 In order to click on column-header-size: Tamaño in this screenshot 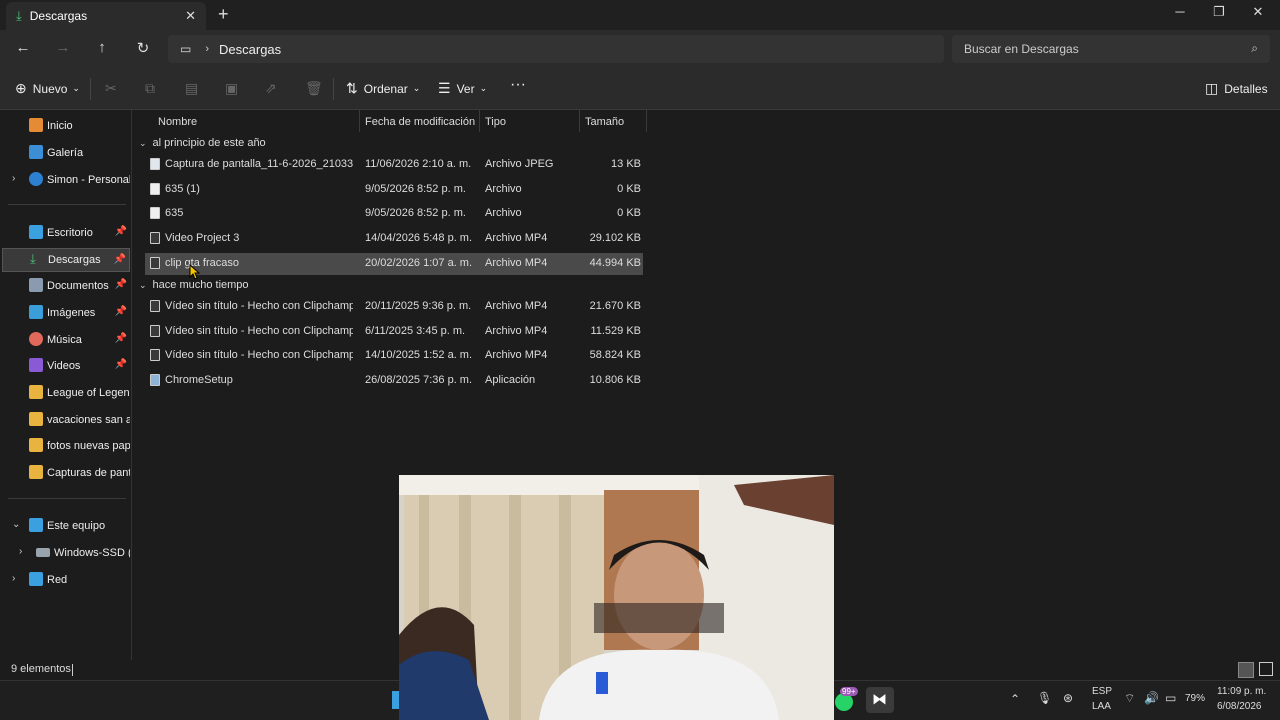, I will do `click(604, 122)`.